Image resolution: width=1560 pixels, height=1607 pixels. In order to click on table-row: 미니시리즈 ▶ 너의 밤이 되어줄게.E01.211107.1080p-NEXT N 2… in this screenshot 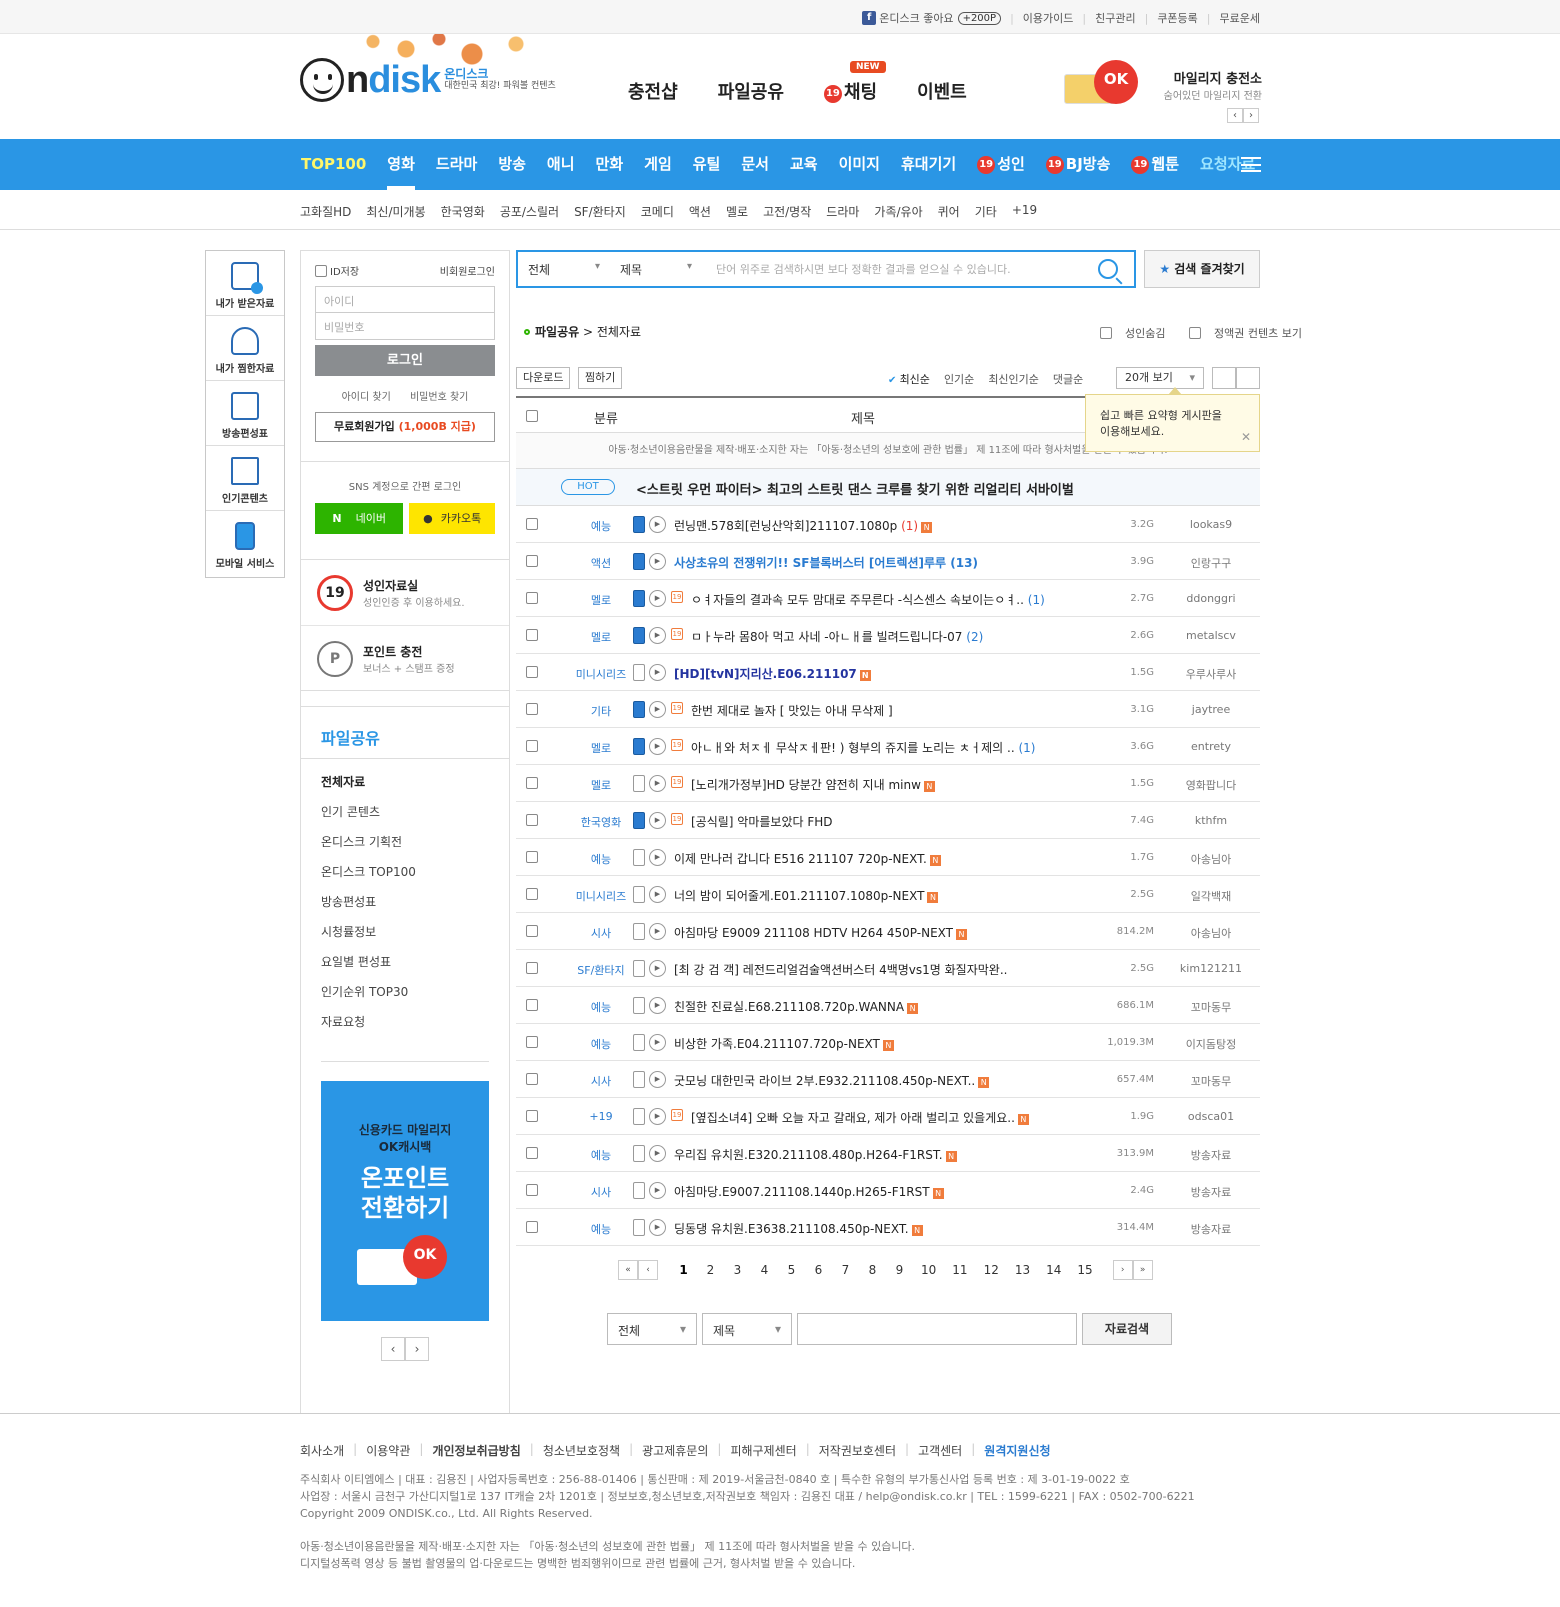, I will do `click(888, 894)`.